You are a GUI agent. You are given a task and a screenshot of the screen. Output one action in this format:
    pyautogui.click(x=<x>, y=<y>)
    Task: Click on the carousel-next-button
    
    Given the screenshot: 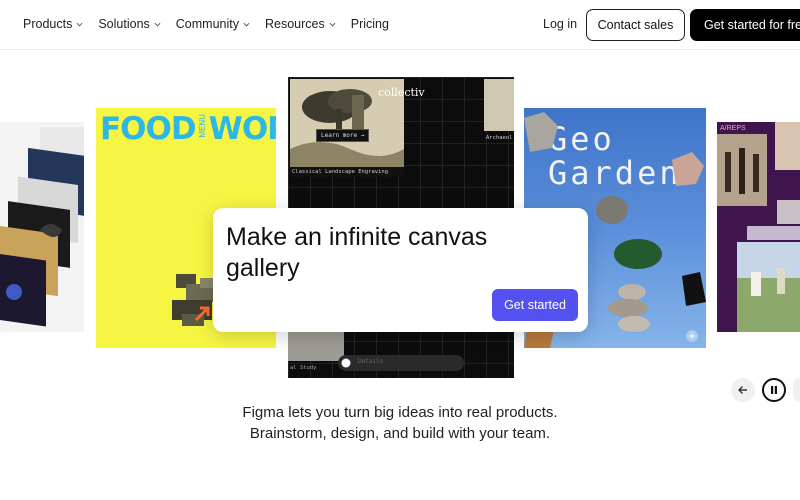 What is the action you would take?
    pyautogui.click(x=796, y=390)
    